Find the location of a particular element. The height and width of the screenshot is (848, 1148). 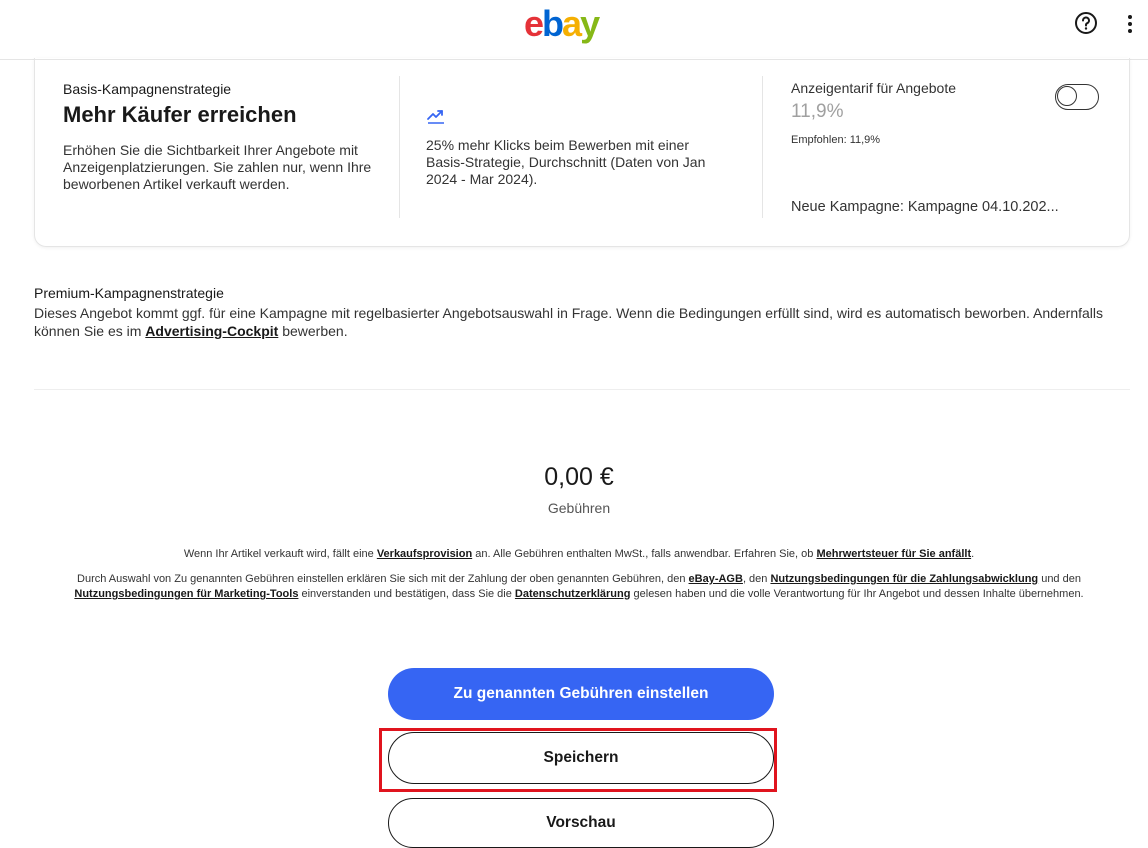

marketing-tools-terms-link: Nutzungsbedingungen für Marketing-Tools is located at coordinates (186, 594).